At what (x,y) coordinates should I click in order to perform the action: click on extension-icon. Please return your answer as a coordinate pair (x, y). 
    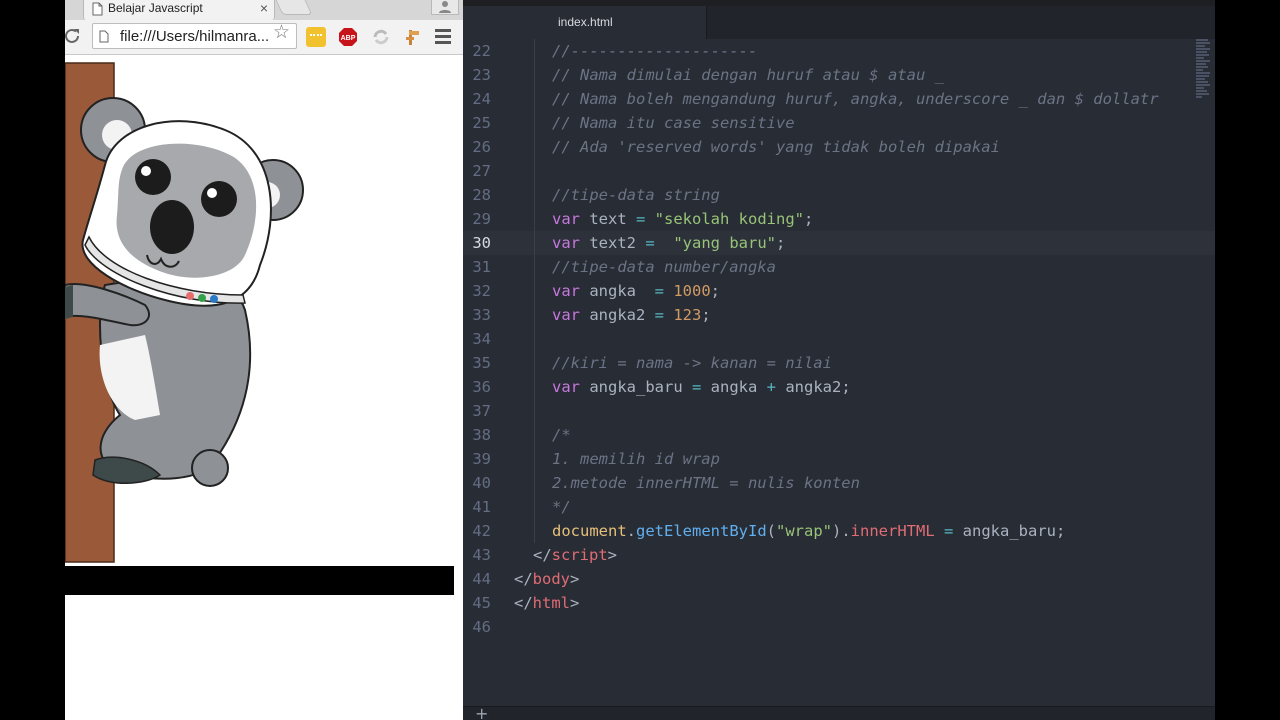
    Looking at the image, I should click on (316, 37).